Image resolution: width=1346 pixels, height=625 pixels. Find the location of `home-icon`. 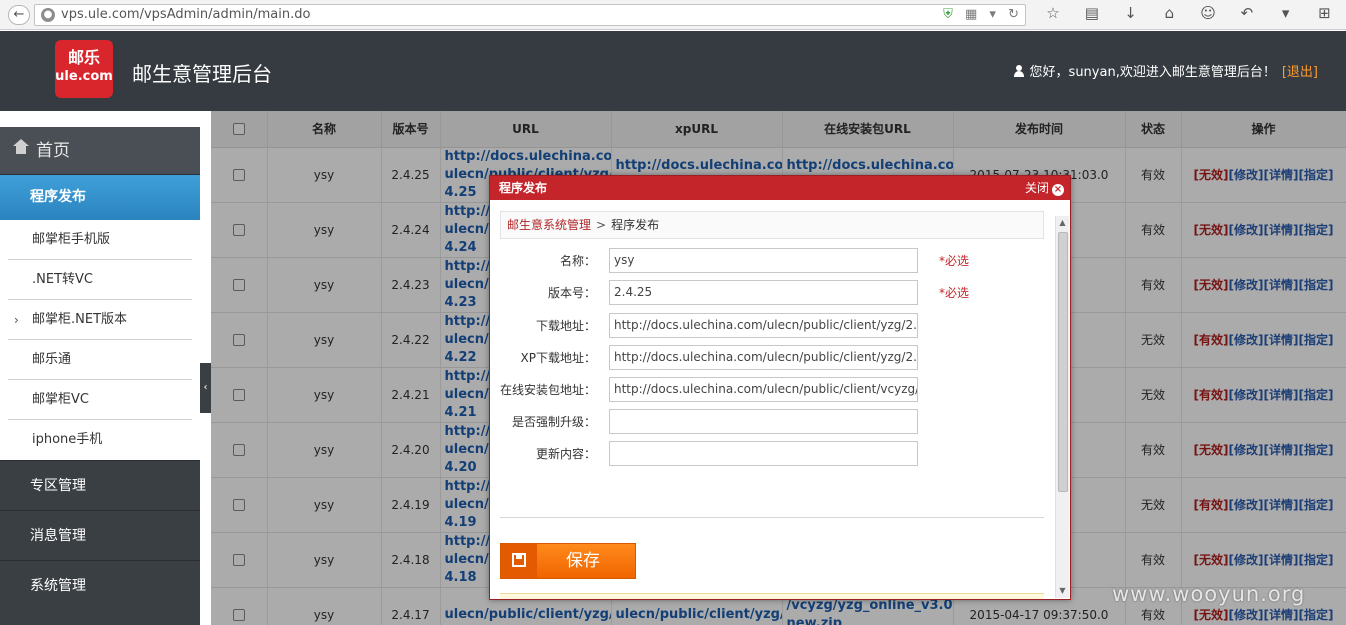

home-icon is located at coordinates (21, 148).